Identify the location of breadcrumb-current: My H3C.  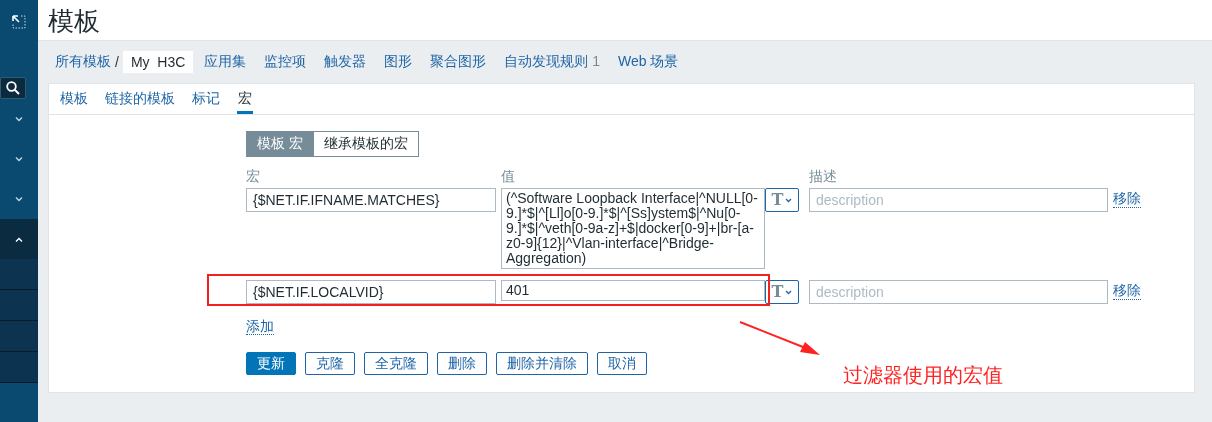
(158, 62).